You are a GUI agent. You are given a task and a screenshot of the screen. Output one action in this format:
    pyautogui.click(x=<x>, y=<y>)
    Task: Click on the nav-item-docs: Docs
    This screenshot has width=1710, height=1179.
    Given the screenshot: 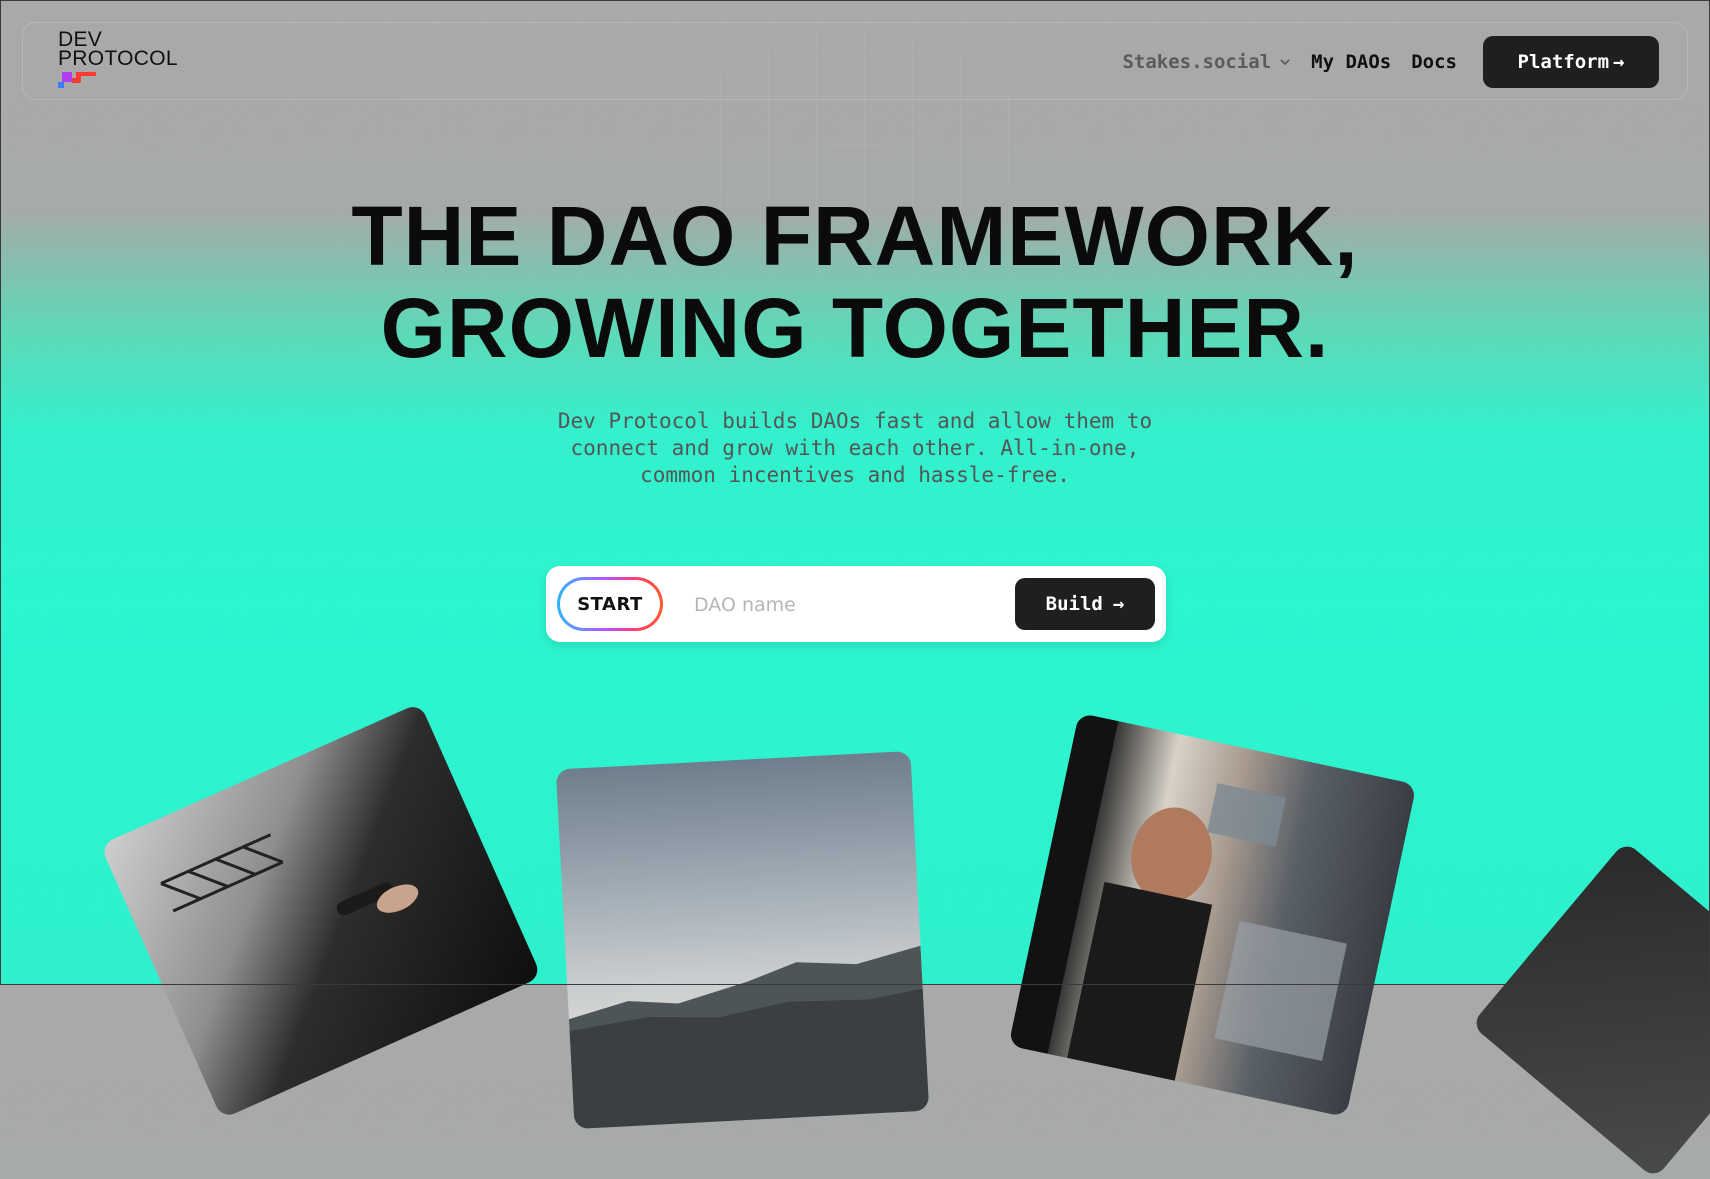 What is the action you would take?
    pyautogui.click(x=1434, y=62)
    